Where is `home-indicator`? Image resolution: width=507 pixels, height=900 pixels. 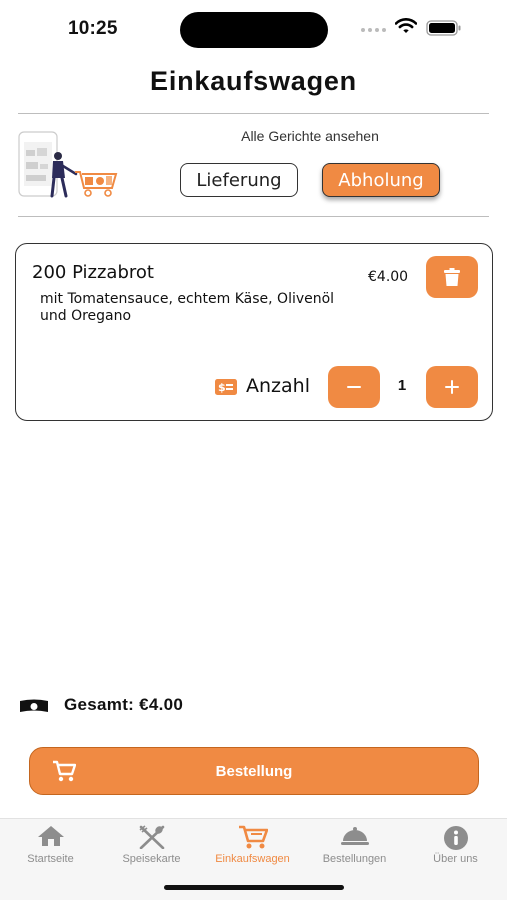
home-indicator is located at coordinates (254, 887).